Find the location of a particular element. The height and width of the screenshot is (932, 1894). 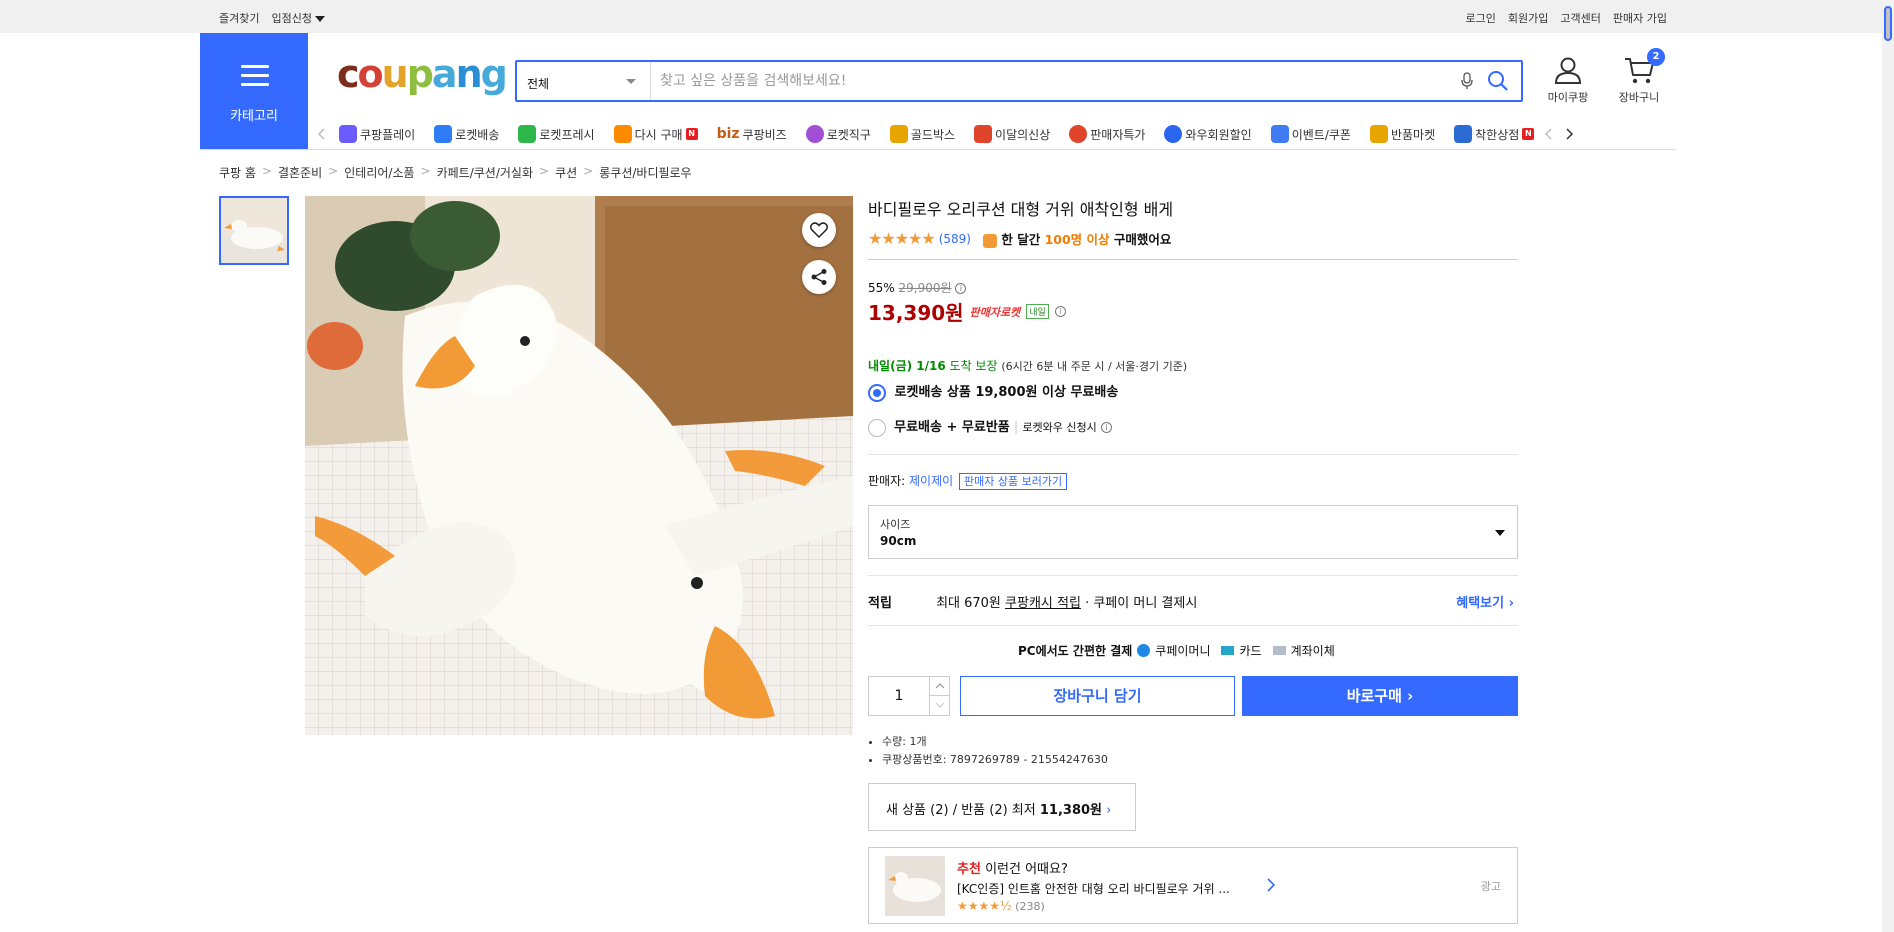

tomorrow-badge: 내일 is located at coordinates (1037, 311).